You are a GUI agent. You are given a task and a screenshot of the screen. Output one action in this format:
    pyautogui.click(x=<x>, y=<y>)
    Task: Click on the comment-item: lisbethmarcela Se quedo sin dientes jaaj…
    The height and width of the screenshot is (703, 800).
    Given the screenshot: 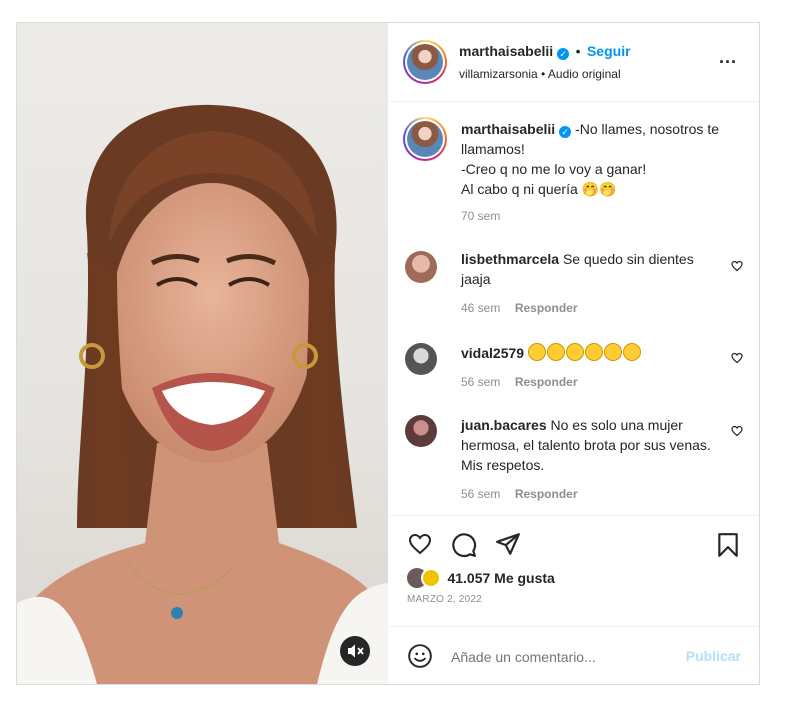 What is the action you would take?
    pyautogui.click(x=574, y=284)
    